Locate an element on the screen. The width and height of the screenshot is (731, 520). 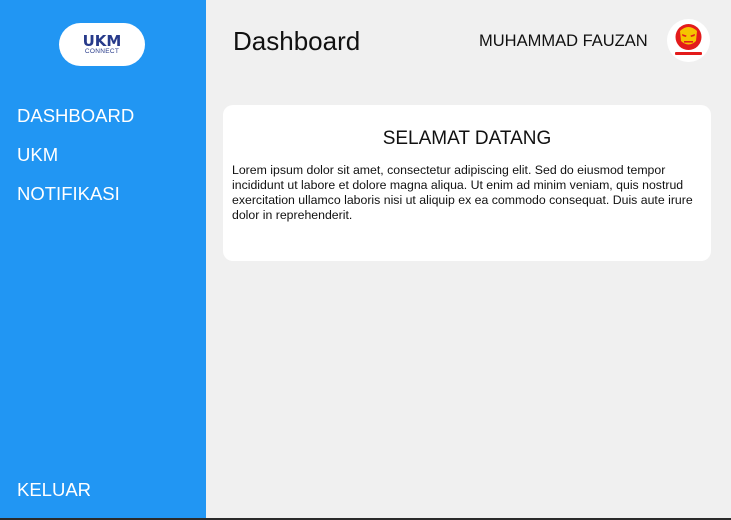
app-logo: UKM CONNECT is located at coordinates (102, 44).